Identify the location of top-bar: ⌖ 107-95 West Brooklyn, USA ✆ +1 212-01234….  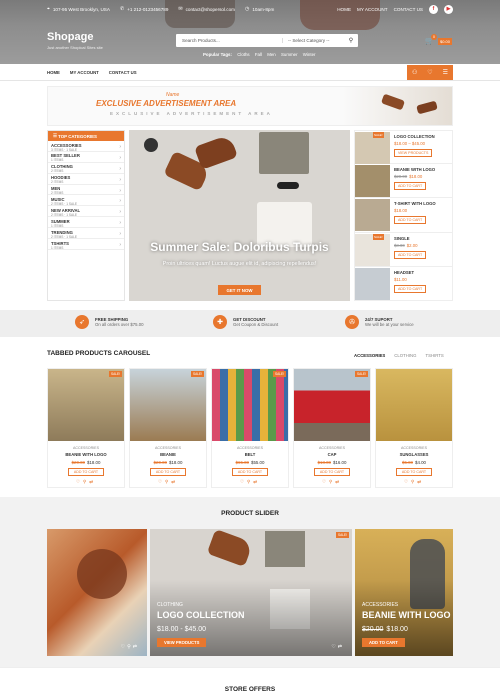
(250, 9).